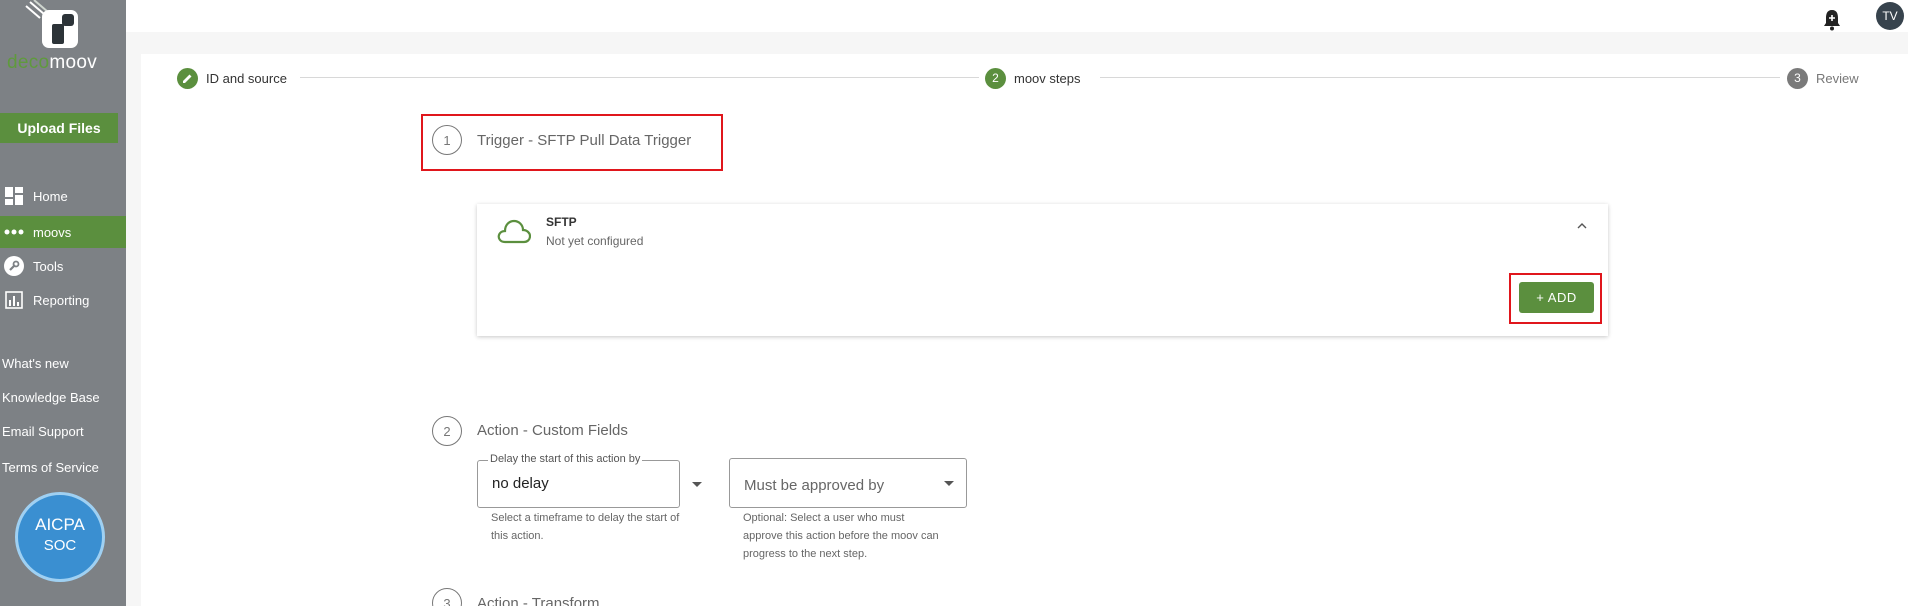 The image size is (1908, 606). What do you see at coordinates (52, 232) in the screenshot?
I see `sidebar-item-label: moovs` at bounding box center [52, 232].